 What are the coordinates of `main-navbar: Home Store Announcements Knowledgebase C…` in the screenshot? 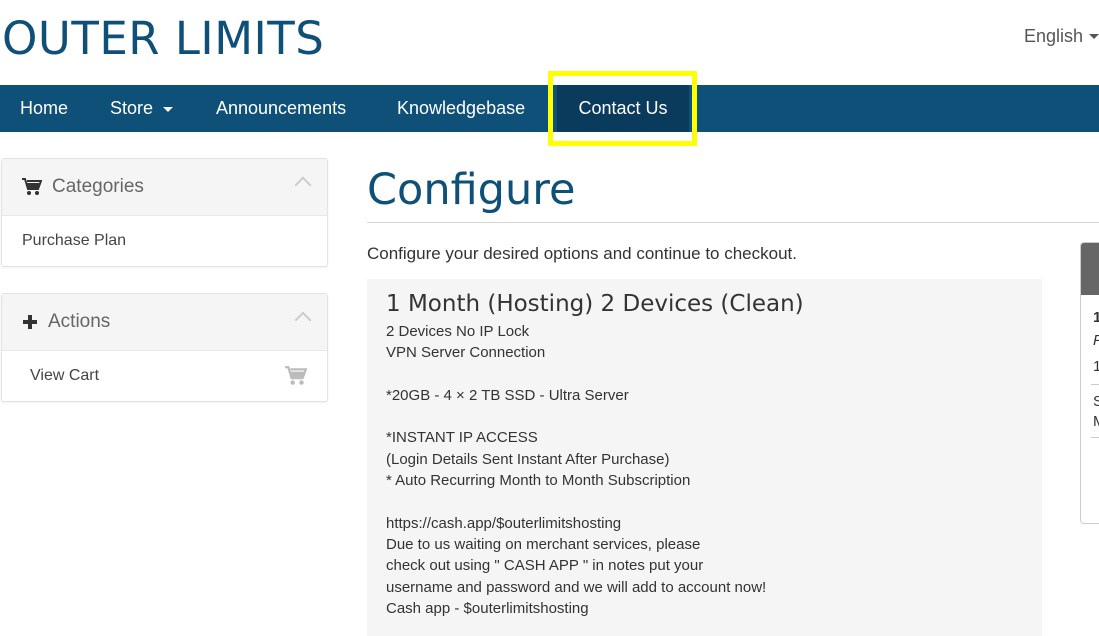 It's located at (549, 108).